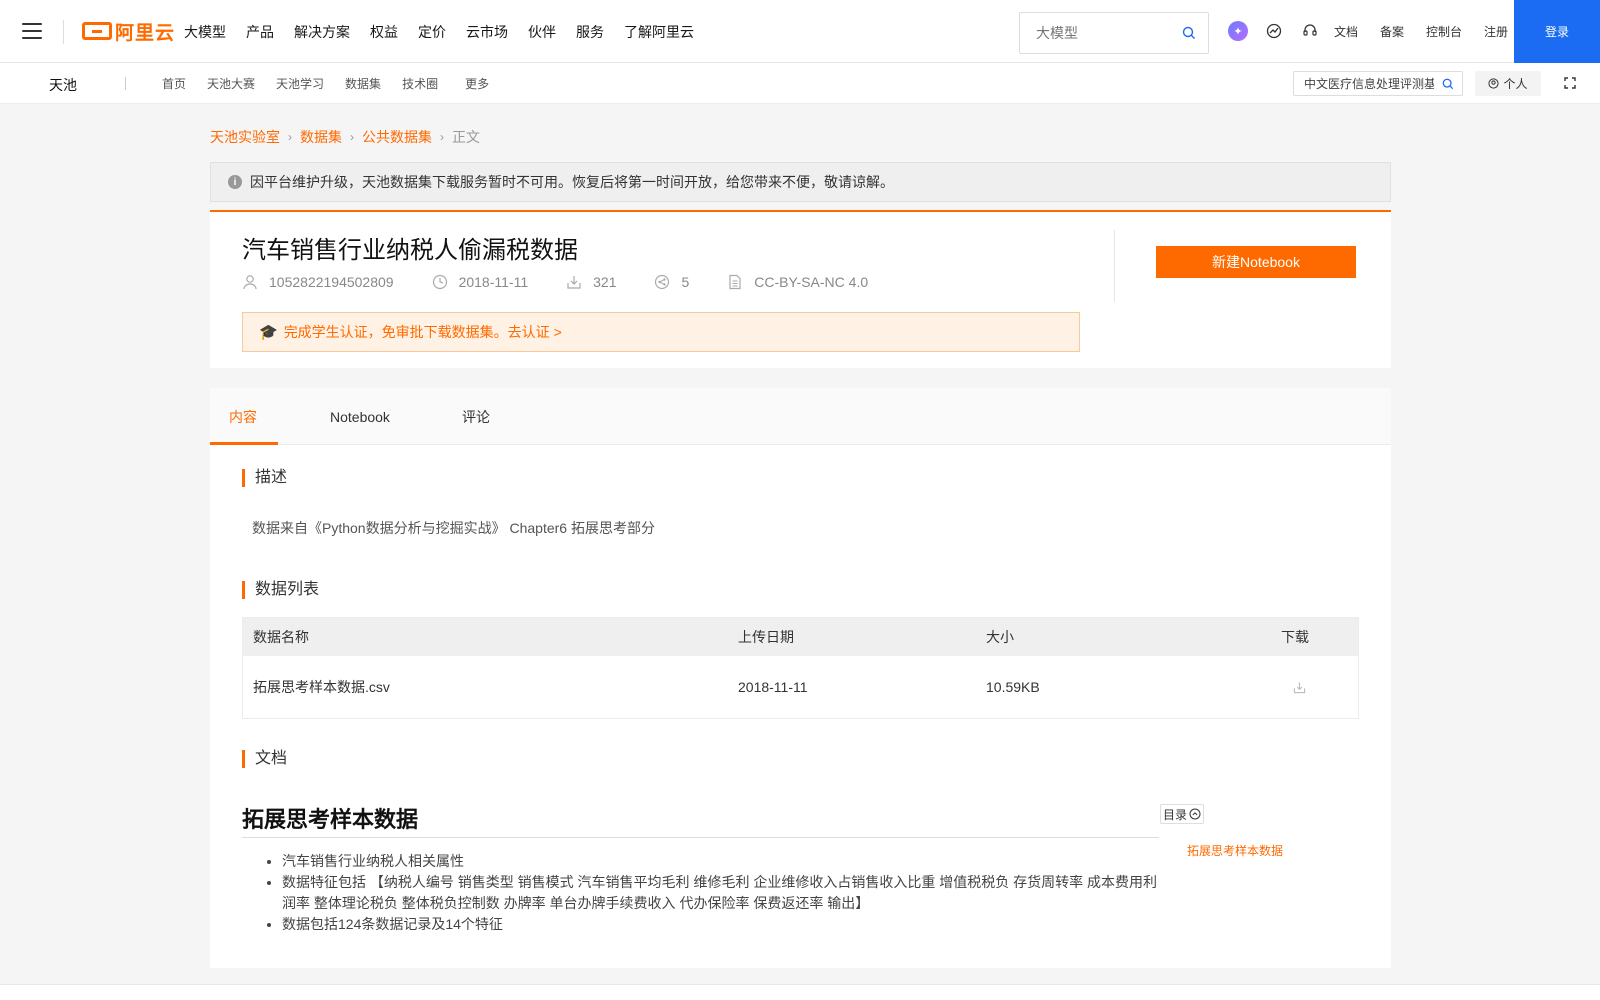 The height and width of the screenshot is (1000, 1600). Describe the element at coordinates (300, 83) in the screenshot. I see `subnav-item-learning: 天池学习` at that location.